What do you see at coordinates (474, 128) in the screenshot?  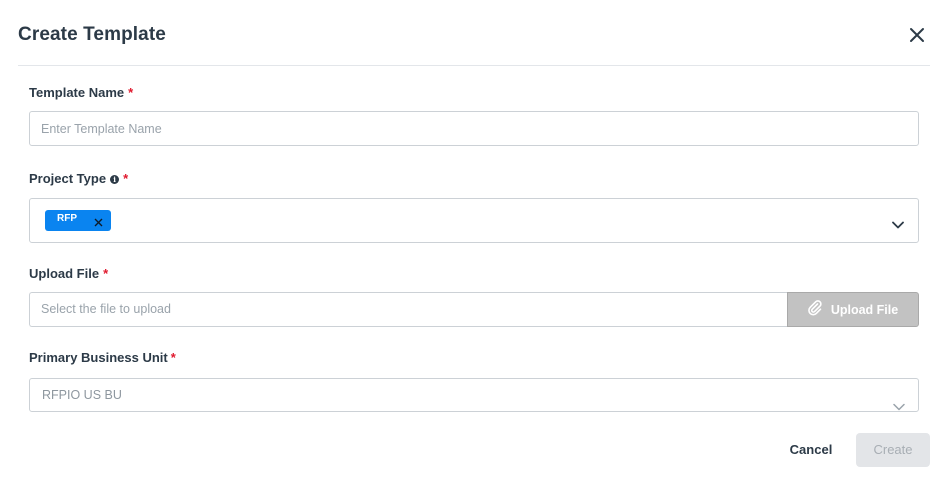 I see `template-name-input` at bounding box center [474, 128].